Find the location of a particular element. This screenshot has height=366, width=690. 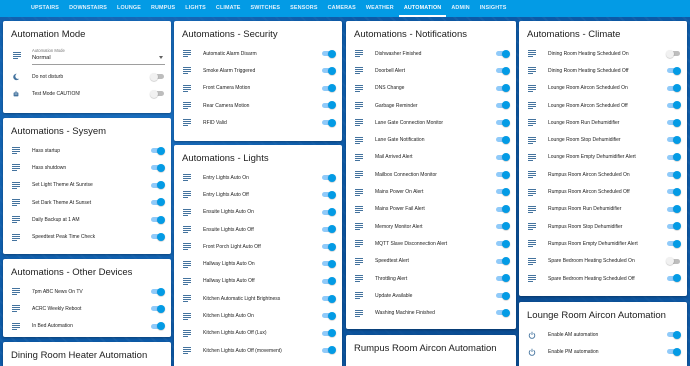

tab-lounge: LOUNGE is located at coordinates (129, 8).